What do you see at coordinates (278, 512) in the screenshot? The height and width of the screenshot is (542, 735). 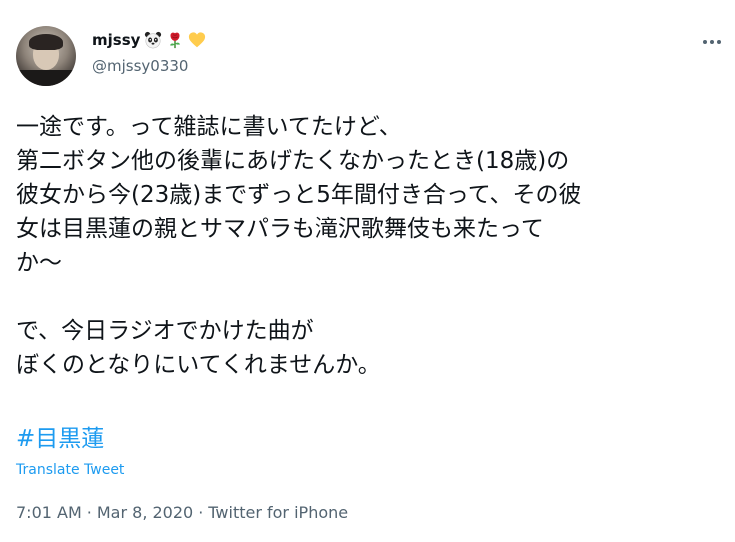 I see `tweet-source: Twitter for iPhone` at bounding box center [278, 512].